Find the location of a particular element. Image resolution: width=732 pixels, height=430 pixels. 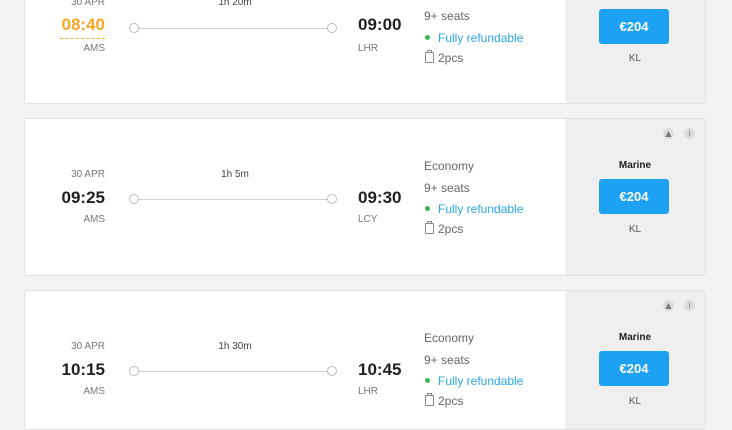

departure-time: 08:40 is located at coordinates (65, 27).